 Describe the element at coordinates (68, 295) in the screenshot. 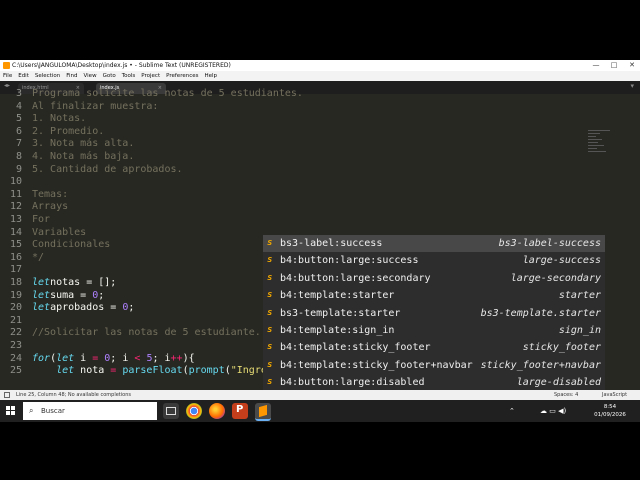

I see `code-text: letsuma = 0;` at that location.